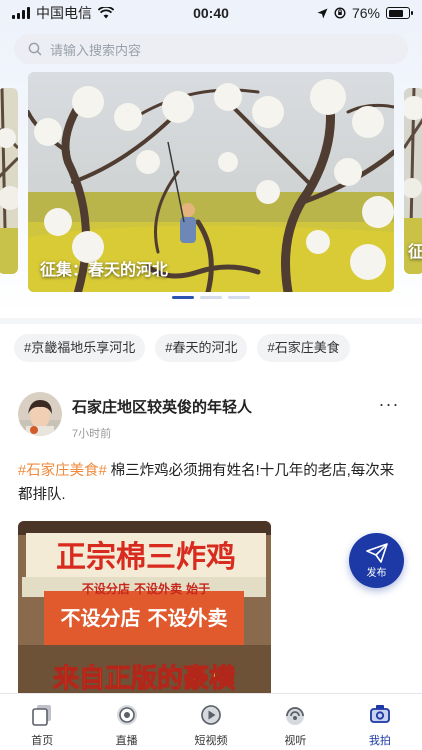  What do you see at coordinates (106, 13) in the screenshot?
I see `wifi-icon` at bounding box center [106, 13].